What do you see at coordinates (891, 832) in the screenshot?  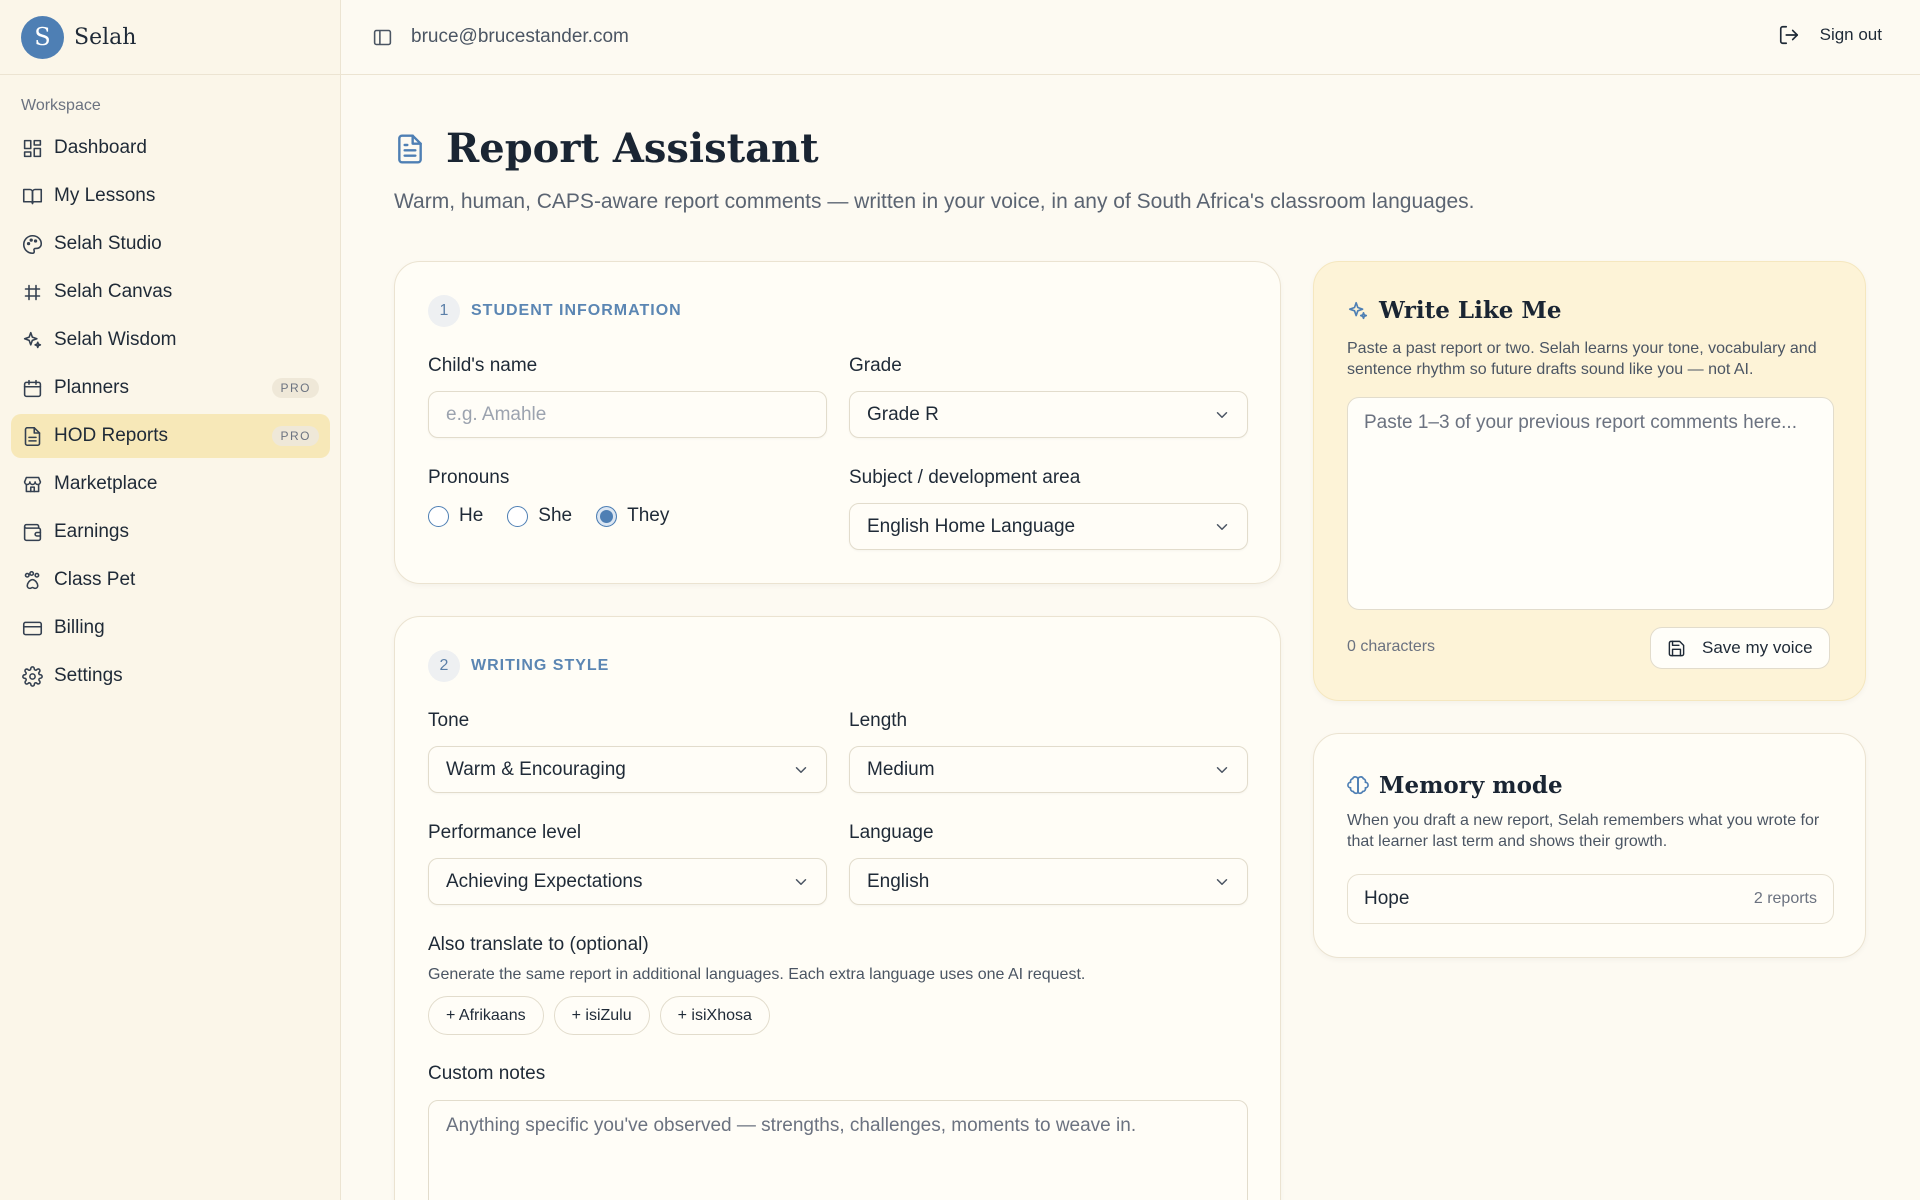 I see `language-label: Language` at bounding box center [891, 832].